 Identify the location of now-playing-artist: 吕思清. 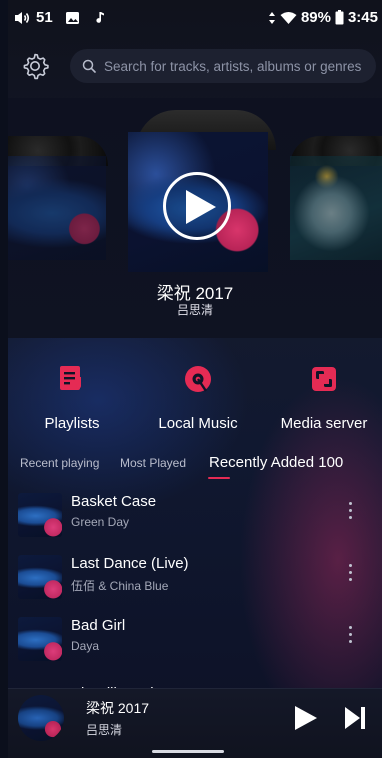
(104, 730).